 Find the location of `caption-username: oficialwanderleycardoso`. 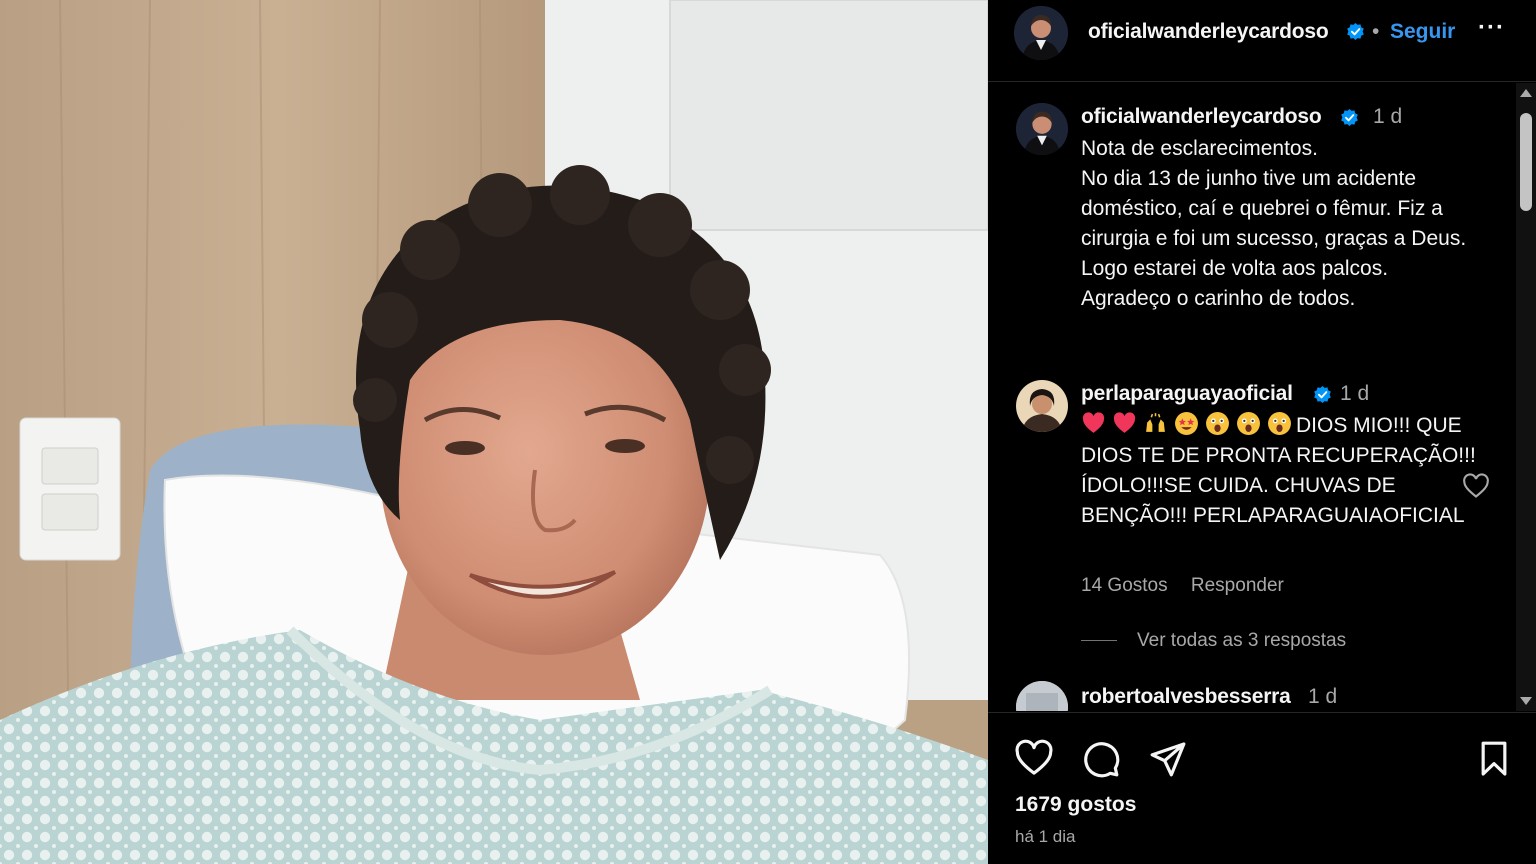

caption-username: oficialwanderleycardoso is located at coordinates (1201, 117).